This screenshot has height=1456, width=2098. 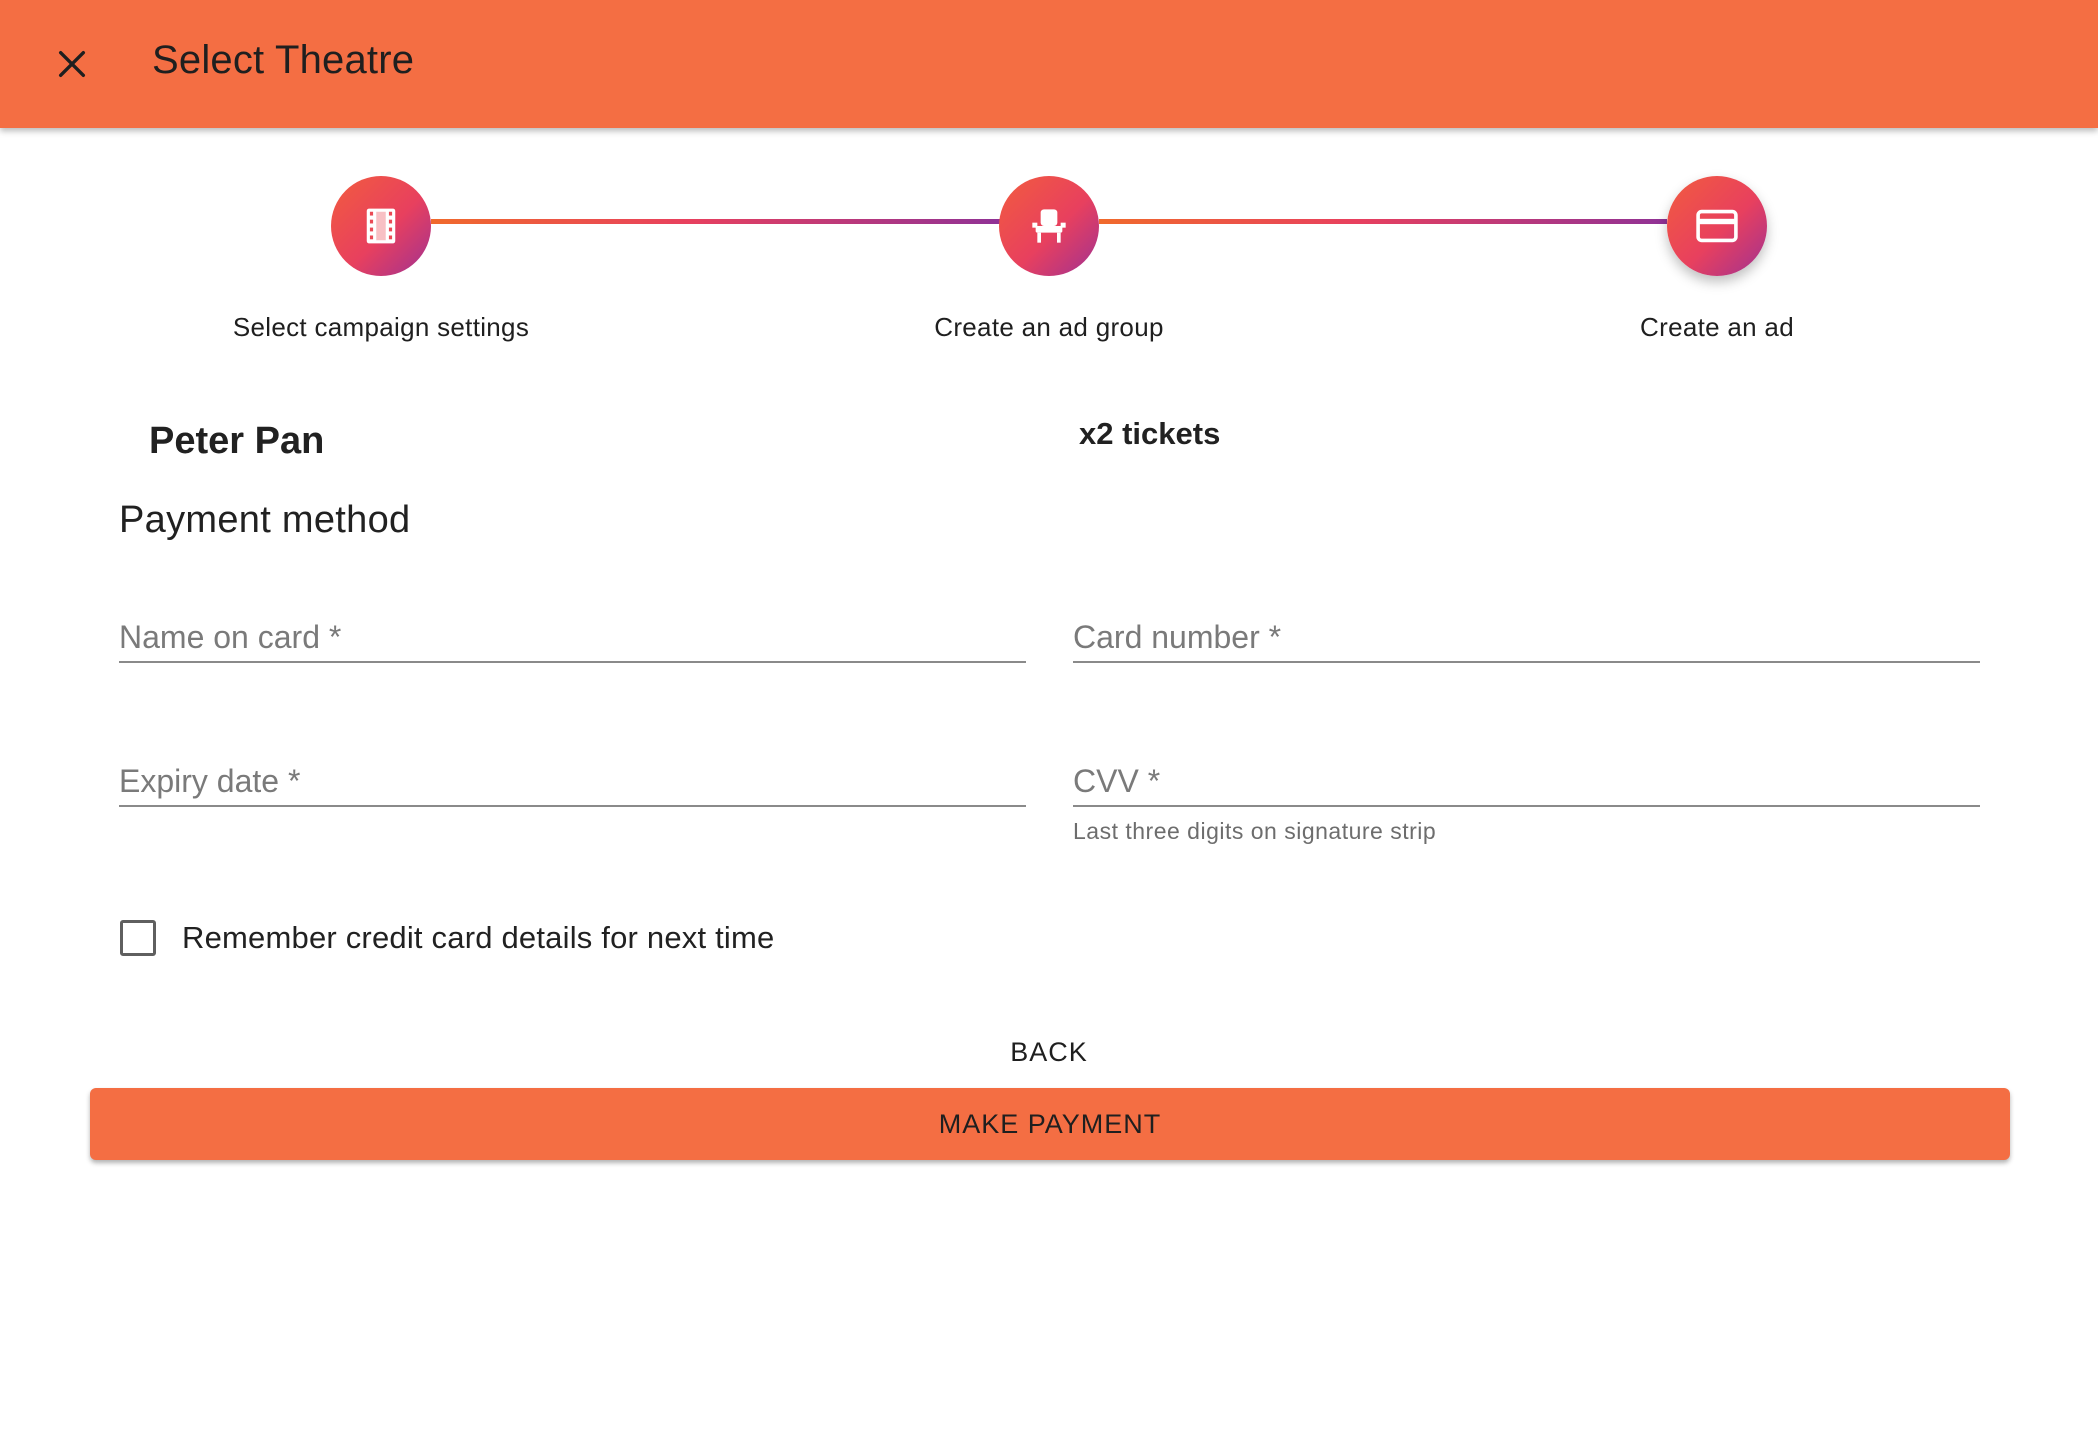 What do you see at coordinates (283, 60) in the screenshot?
I see `page-title: Select Theatre` at bounding box center [283, 60].